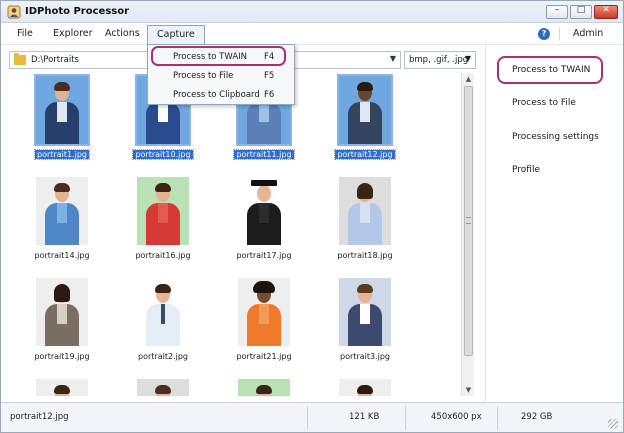  Describe the element at coordinates (221, 95) in the screenshot. I see `menu-item-process-to-clipboard: Process to Clipboard F6` at that location.